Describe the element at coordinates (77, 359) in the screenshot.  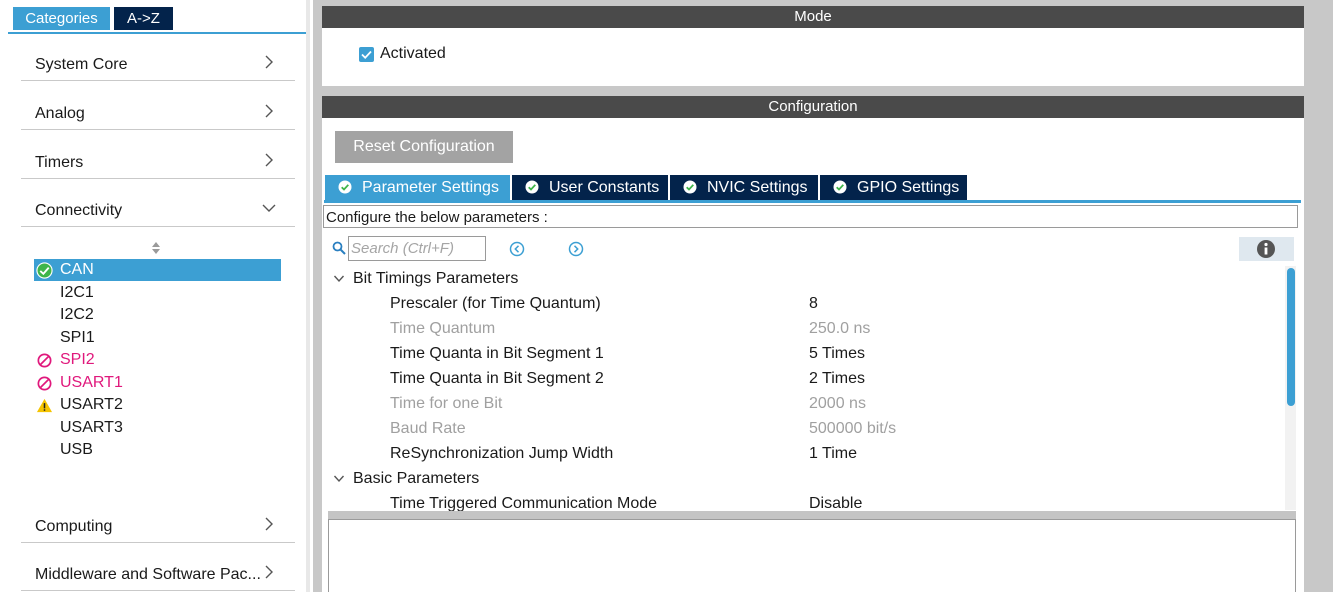
I see `tree-item-label: SPI2` at that location.